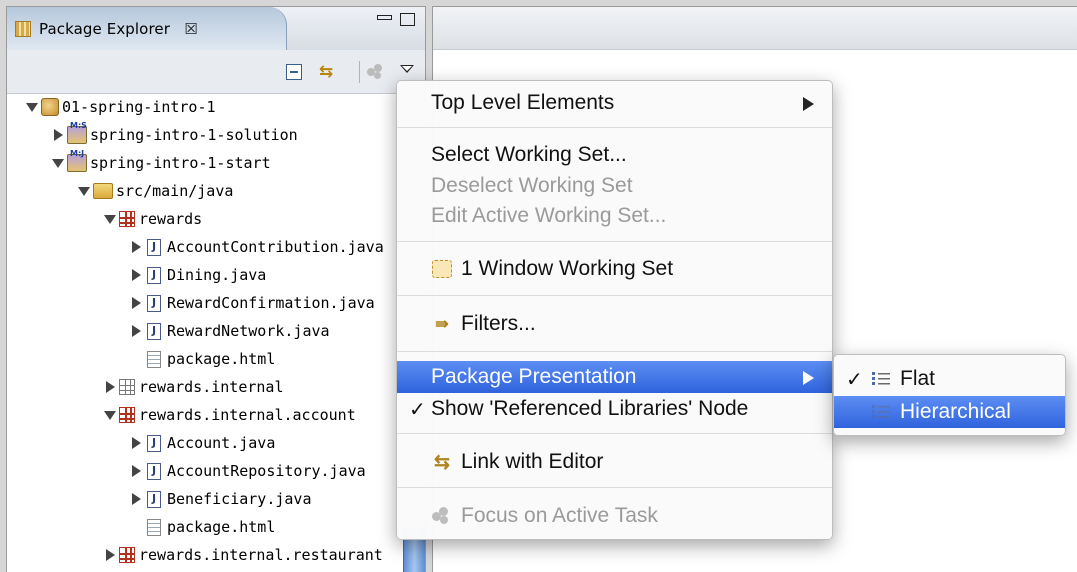  Describe the element at coordinates (407, 69) in the screenshot. I see `view-menu-icon` at that location.